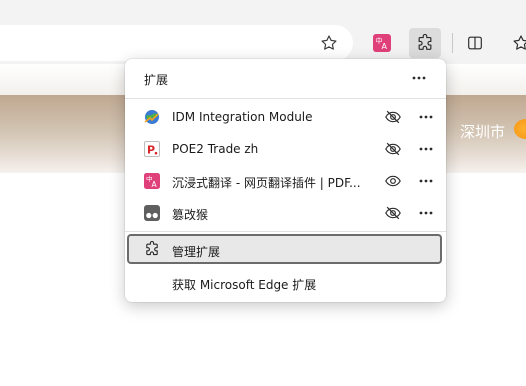  What do you see at coordinates (285, 149) in the screenshot?
I see `extension-row-poe2: P POE2 Trade zh` at bounding box center [285, 149].